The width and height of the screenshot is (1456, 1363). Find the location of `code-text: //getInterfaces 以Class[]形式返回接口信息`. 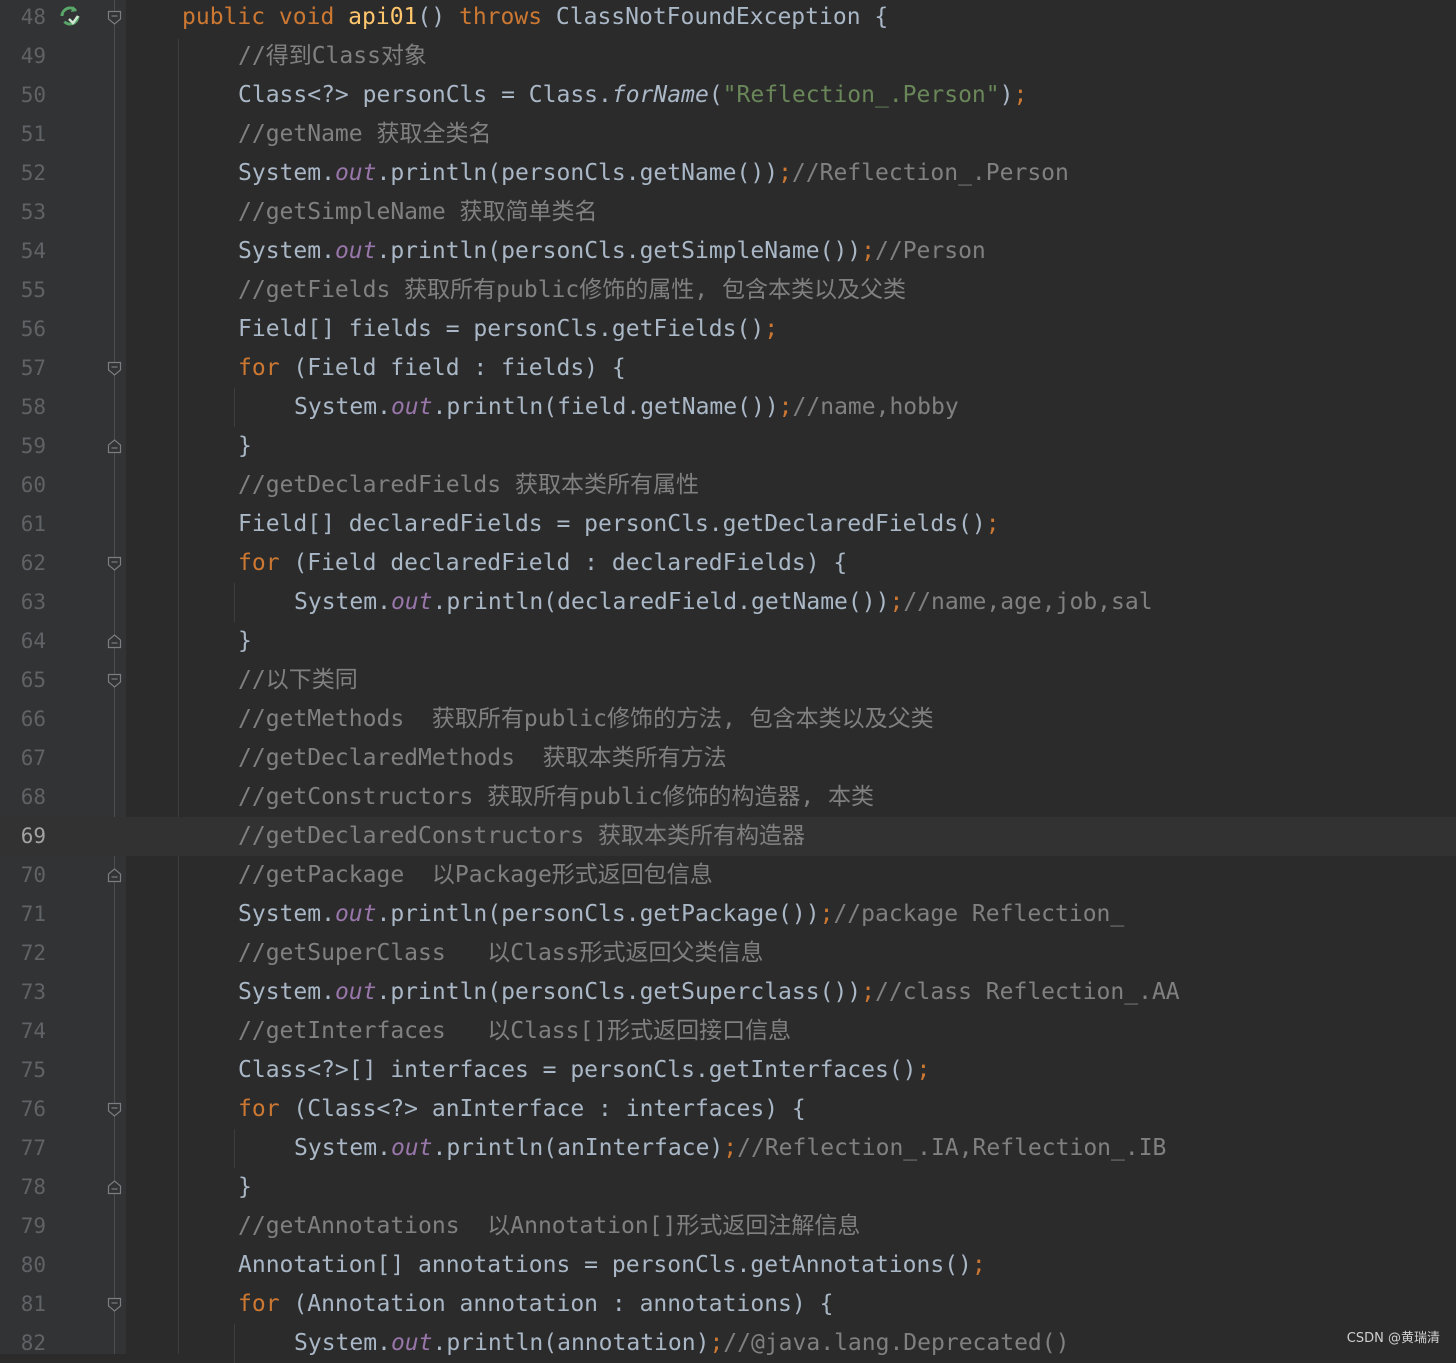

code-text: //getInterfaces 以Class[]形式返回接口信息 is located at coordinates (514, 1031).